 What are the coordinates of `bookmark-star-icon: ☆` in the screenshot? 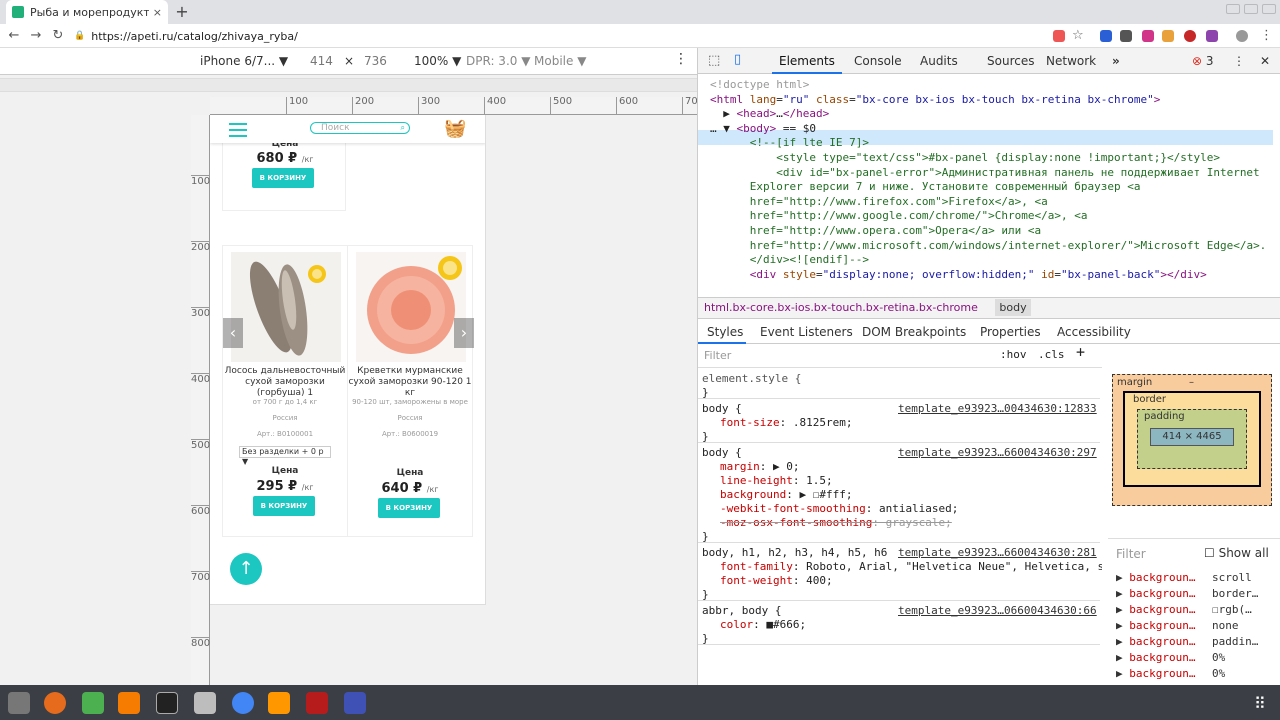 It's located at (1078, 35).